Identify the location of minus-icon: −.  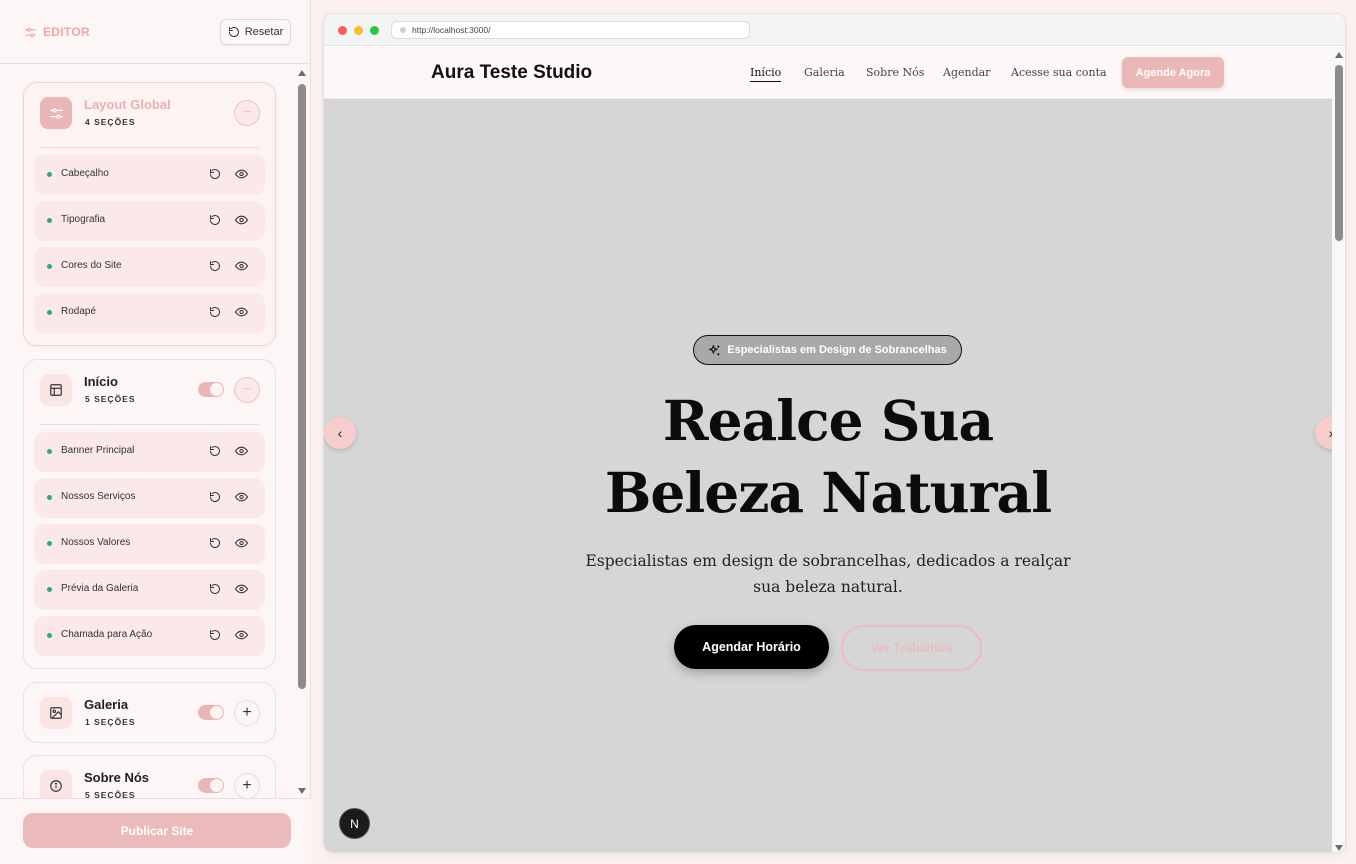
(247, 389).